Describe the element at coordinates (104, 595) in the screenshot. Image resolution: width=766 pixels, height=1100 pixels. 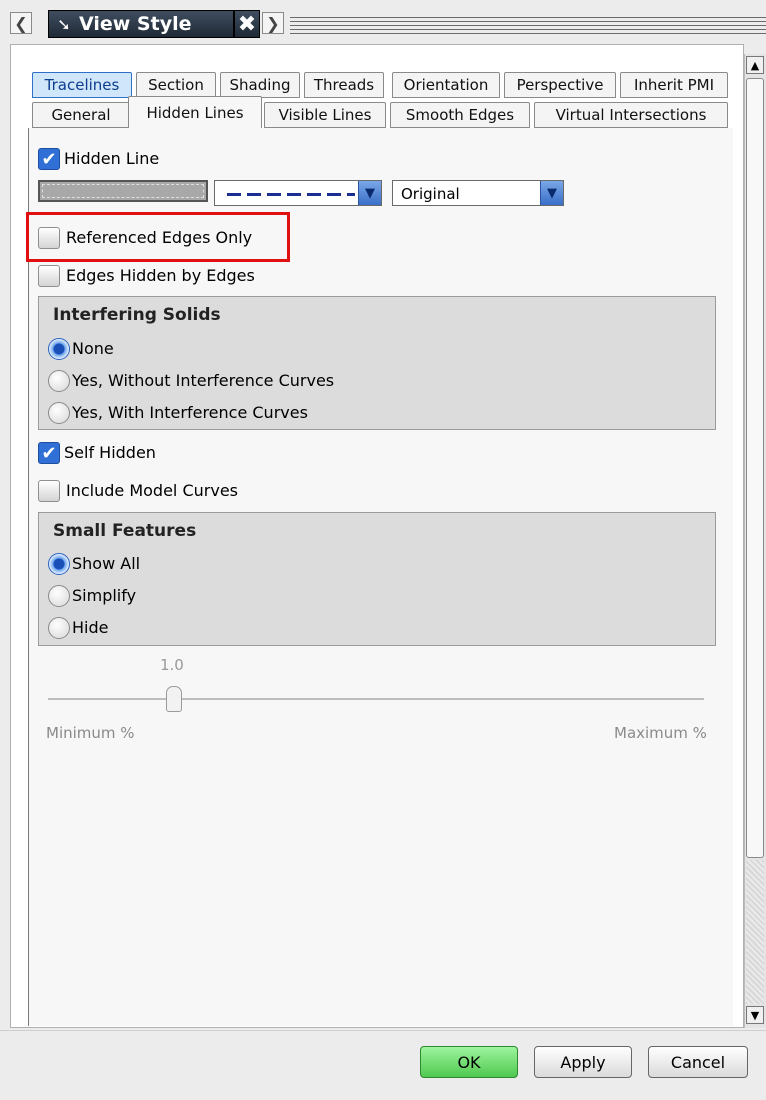
I see `radio-simplify-label: Simplify` at that location.